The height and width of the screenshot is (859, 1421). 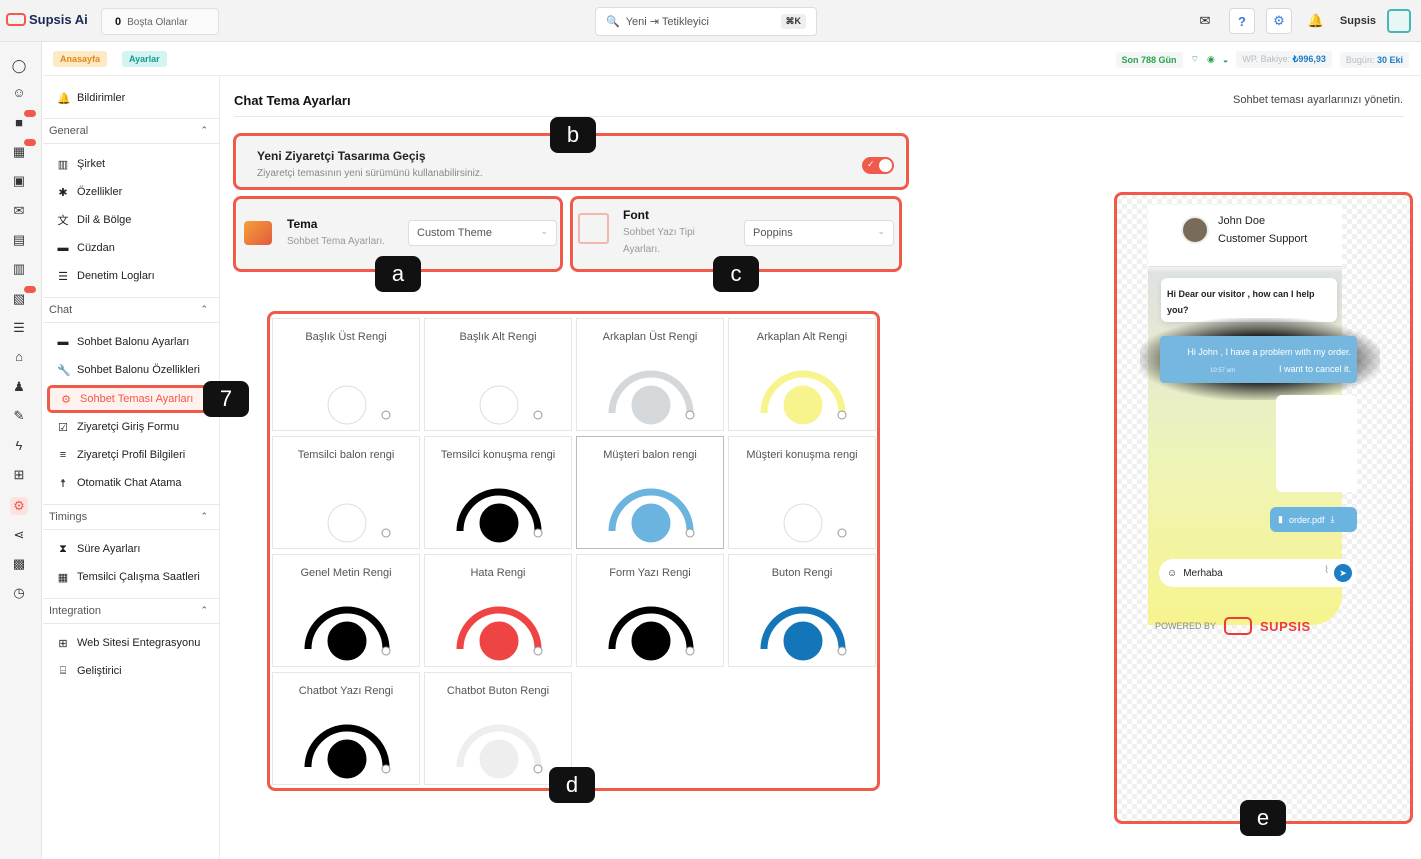 What do you see at coordinates (572, 785) in the screenshot?
I see `annotation-d: d` at bounding box center [572, 785].